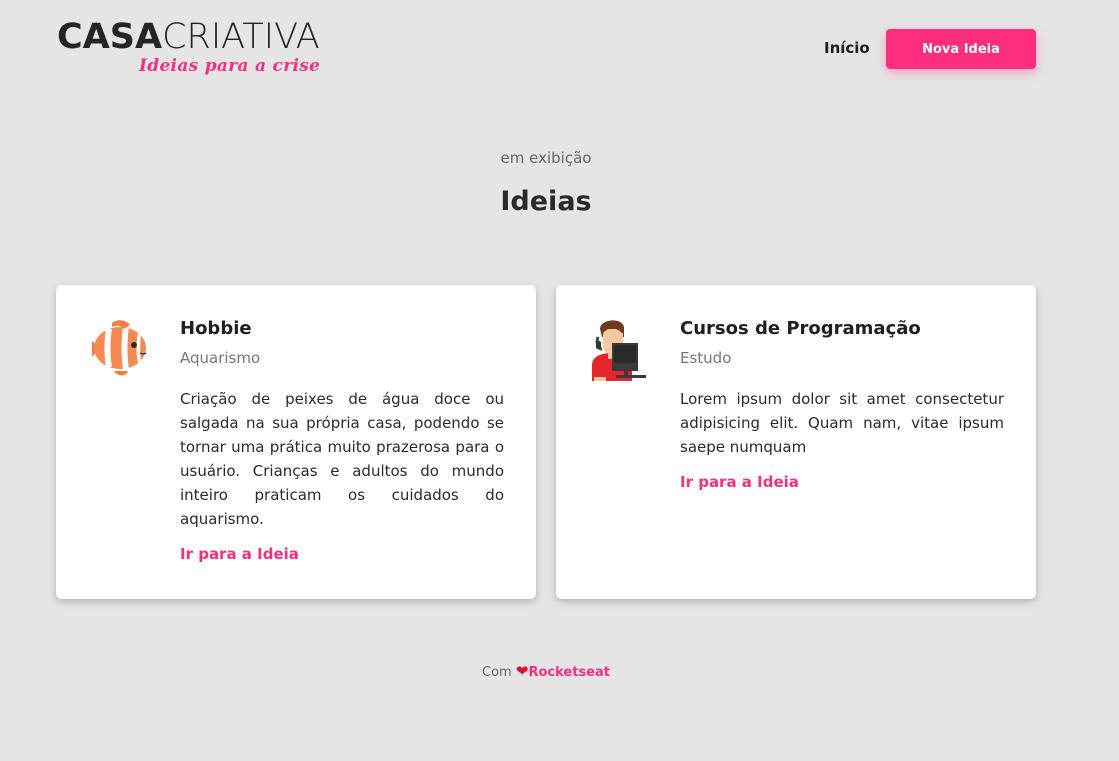 The height and width of the screenshot is (761, 1119). What do you see at coordinates (569, 672) in the screenshot?
I see `footer-brand-link: Rocketseat` at bounding box center [569, 672].